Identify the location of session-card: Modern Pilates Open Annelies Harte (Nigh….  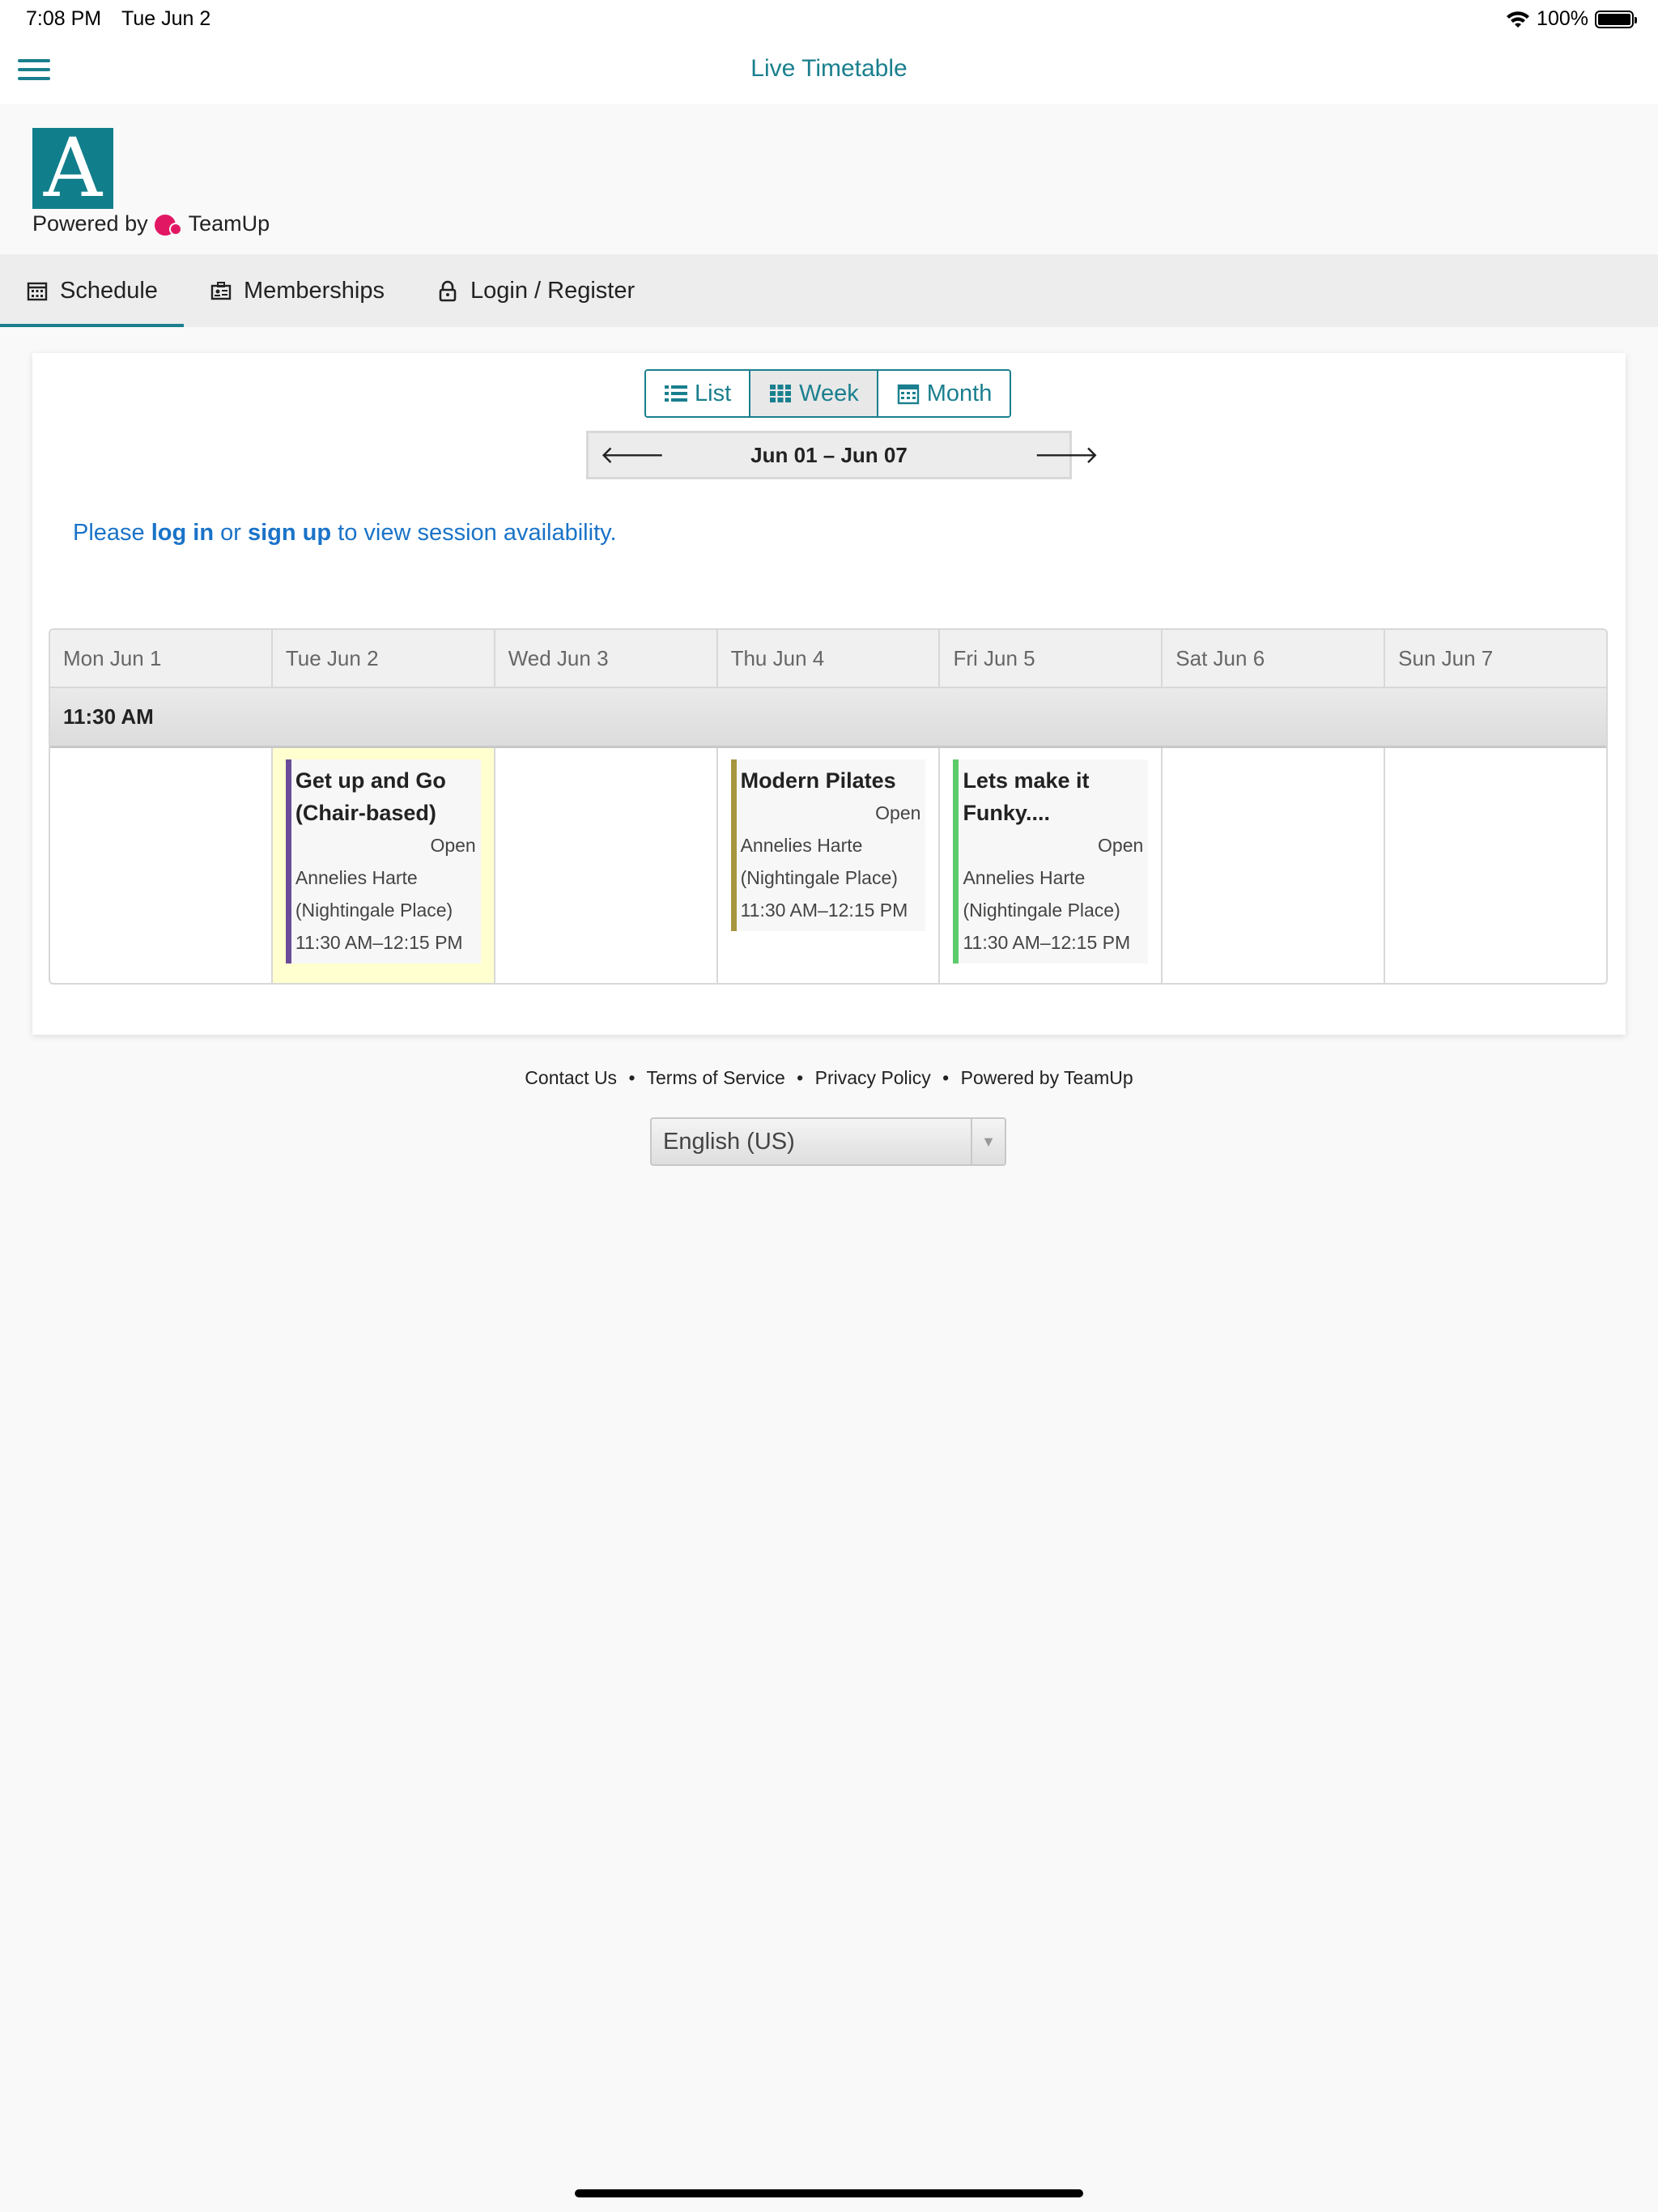
(828, 845).